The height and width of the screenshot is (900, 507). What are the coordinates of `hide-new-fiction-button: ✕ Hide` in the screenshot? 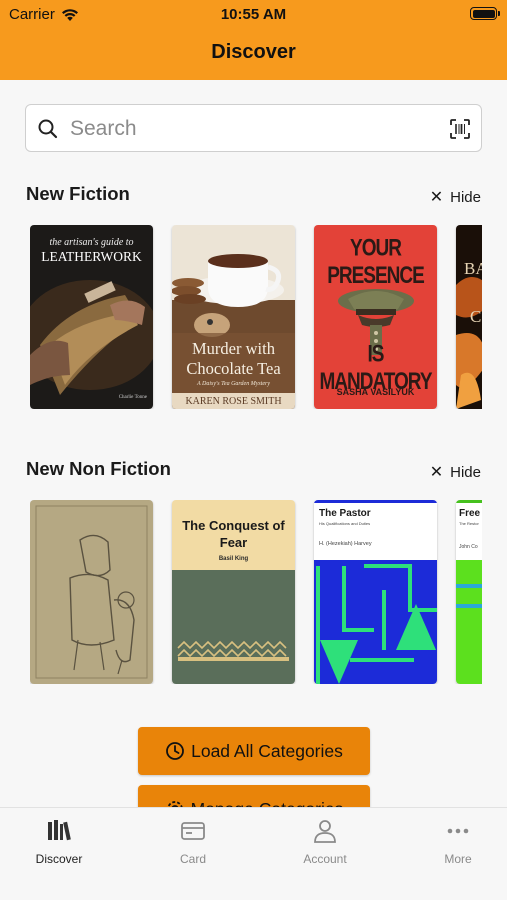 It's located at (455, 197).